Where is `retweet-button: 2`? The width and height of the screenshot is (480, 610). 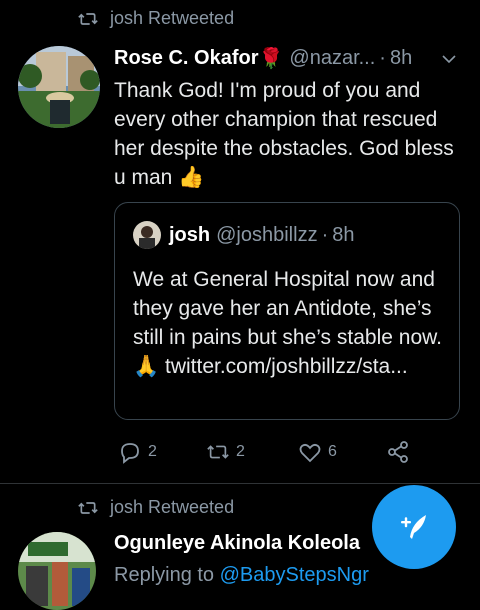
retweet-button: 2 is located at coordinates (225, 452).